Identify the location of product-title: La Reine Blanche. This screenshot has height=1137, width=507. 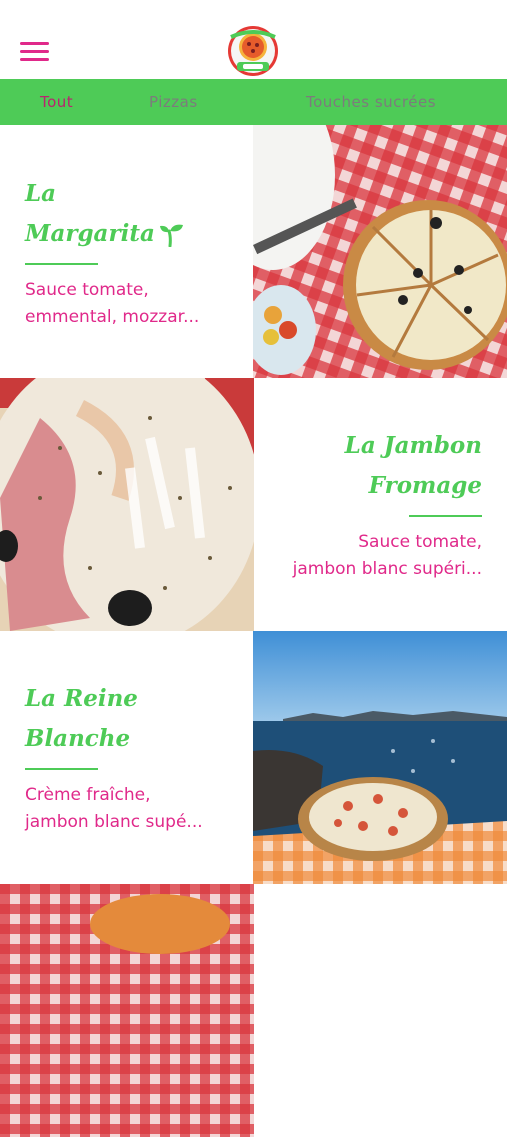
(81, 718).